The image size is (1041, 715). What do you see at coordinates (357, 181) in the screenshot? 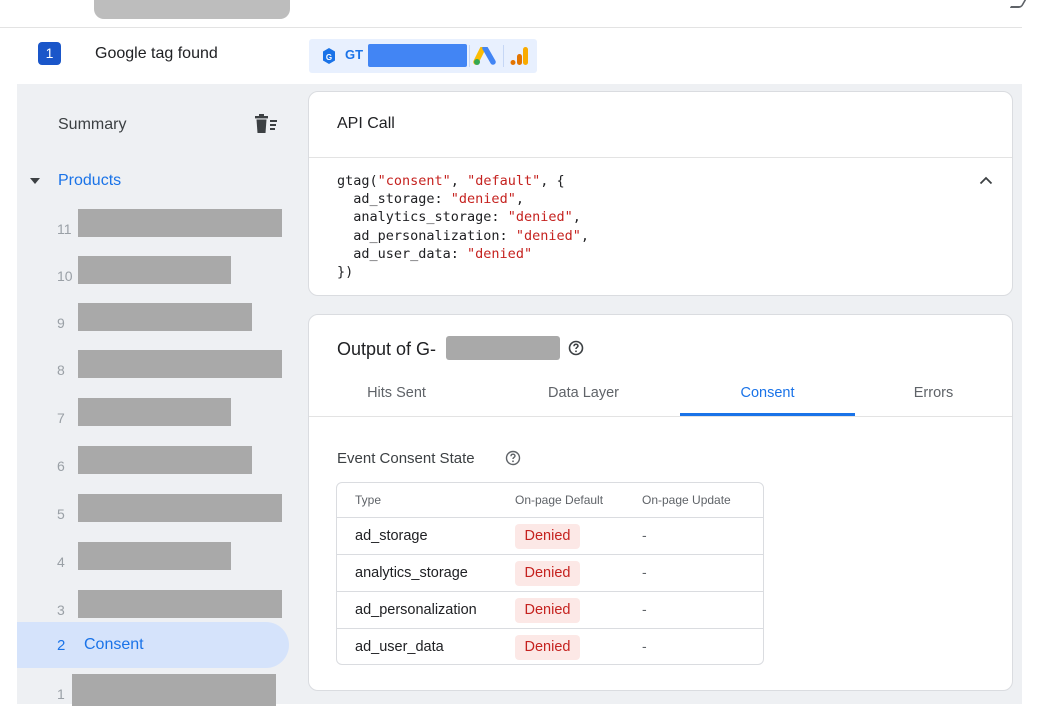
I see `code-text: gtag(` at bounding box center [357, 181].